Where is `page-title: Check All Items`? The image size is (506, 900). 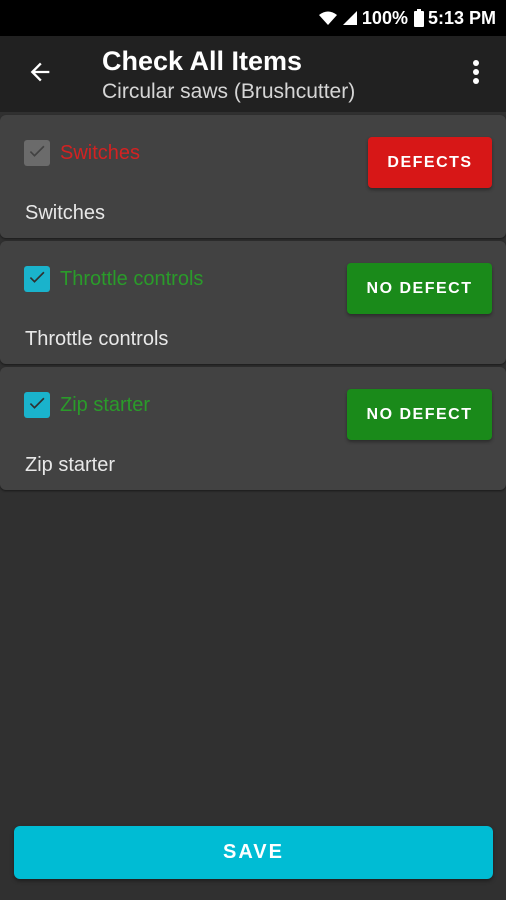
page-title: Check All Items is located at coordinates (202, 61).